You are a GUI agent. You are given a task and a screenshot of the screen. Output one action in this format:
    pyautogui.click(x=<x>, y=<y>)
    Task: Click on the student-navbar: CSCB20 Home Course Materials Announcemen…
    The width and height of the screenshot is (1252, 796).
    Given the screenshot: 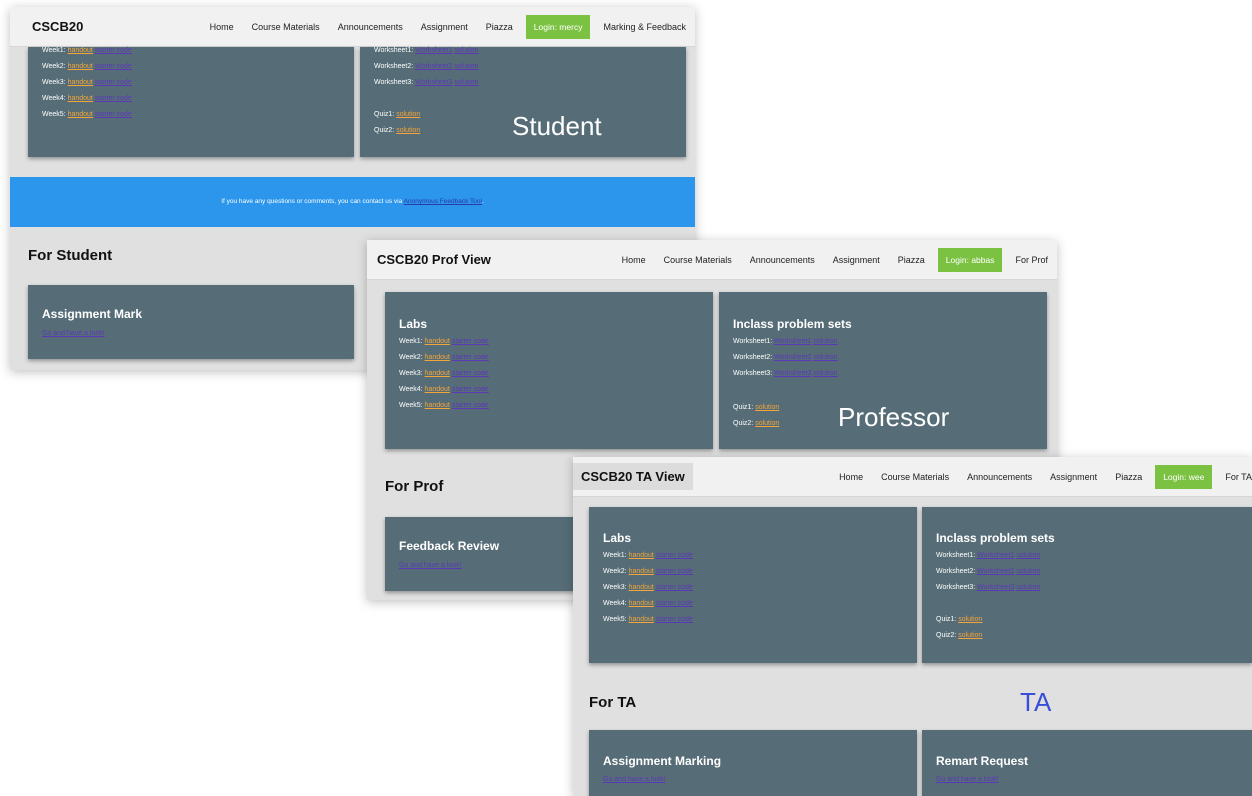 What is the action you would take?
    pyautogui.click(x=352, y=27)
    